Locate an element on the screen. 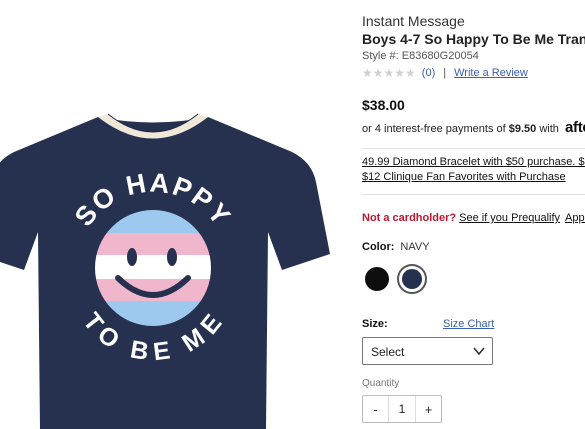 Image resolution: width=585 pixels, height=429 pixels. color-swatch-navy-fill is located at coordinates (412, 279).